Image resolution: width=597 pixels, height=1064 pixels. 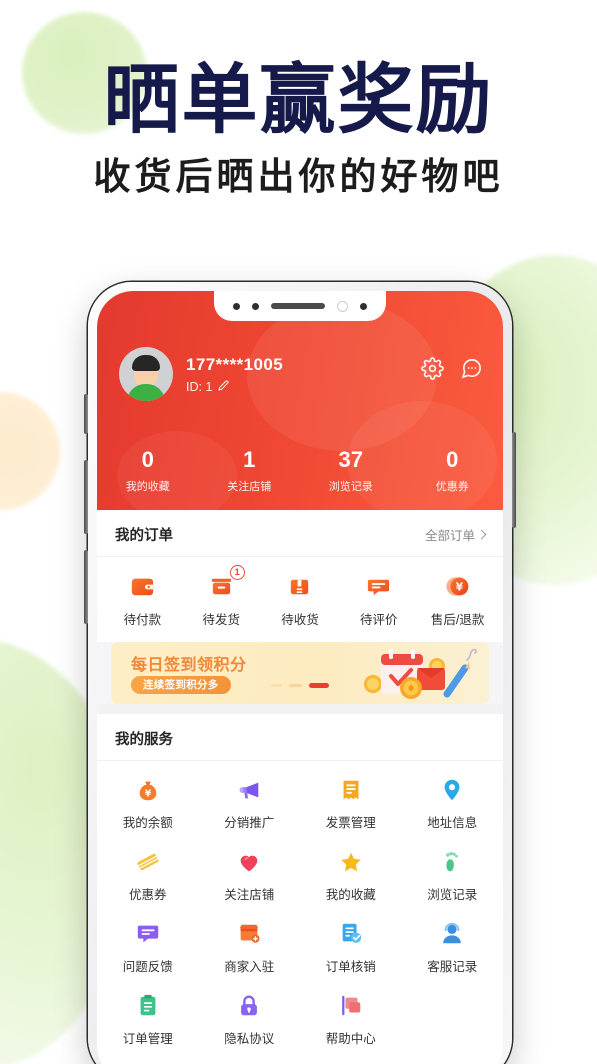 I want to click on service-item-distribution: 分销推广, so click(x=250, y=803).